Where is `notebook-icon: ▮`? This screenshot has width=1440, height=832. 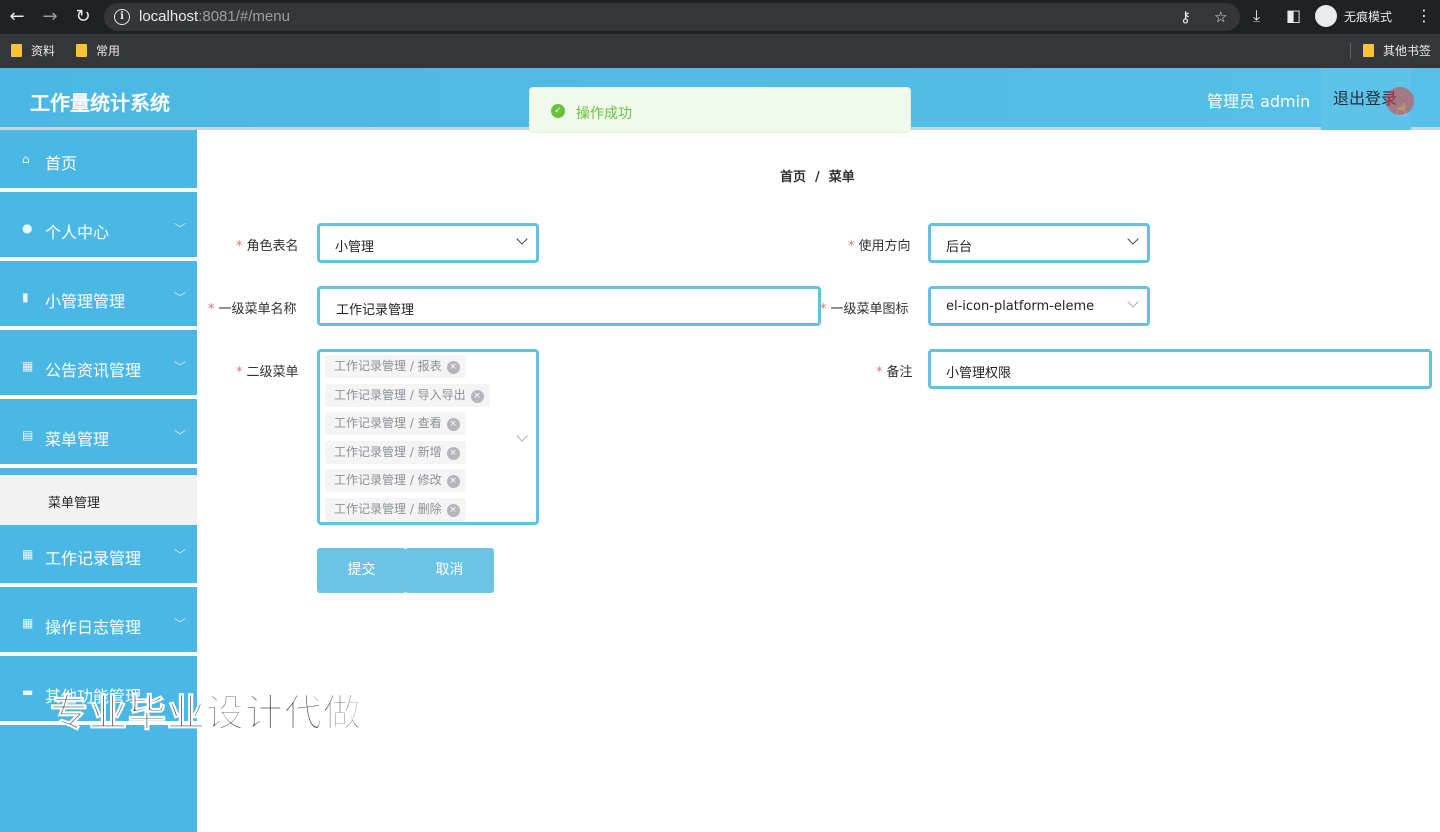 notebook-icon: ▮ is located at coordinates (25, 297).